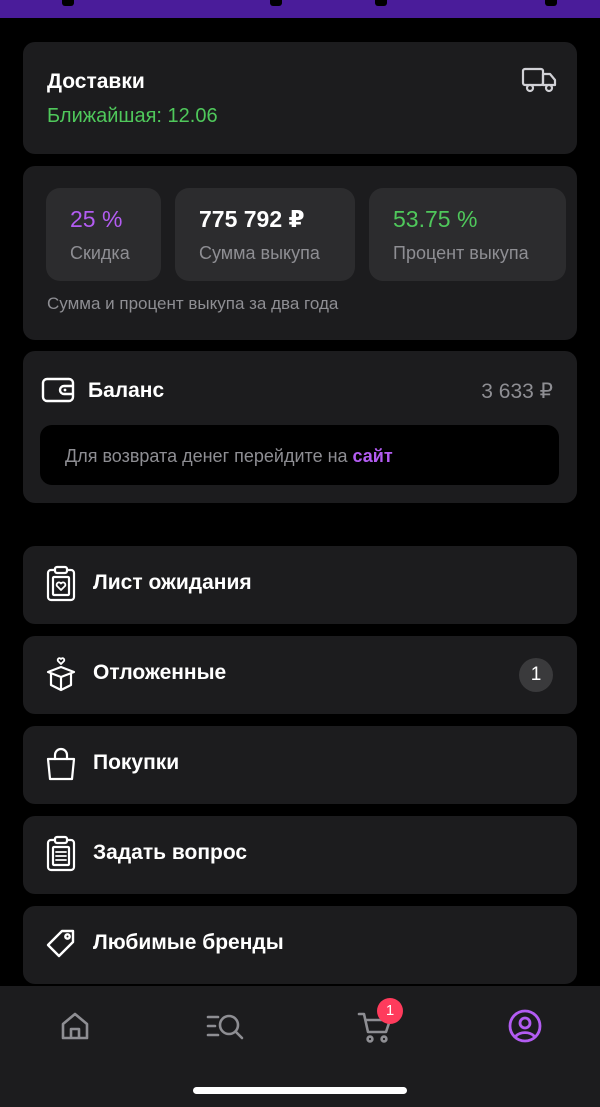 This screenshot has height=1107, width=600. I want to click on tab-home, so click(75, 1026).